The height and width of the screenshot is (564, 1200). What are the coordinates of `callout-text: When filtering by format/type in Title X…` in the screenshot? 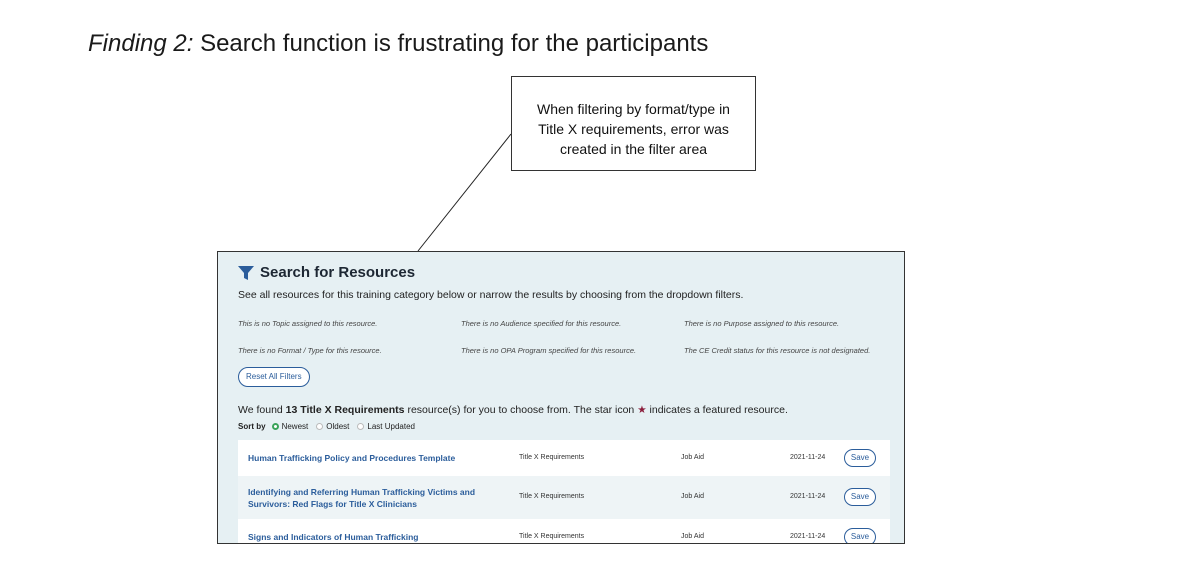 It's located at (633, 129).